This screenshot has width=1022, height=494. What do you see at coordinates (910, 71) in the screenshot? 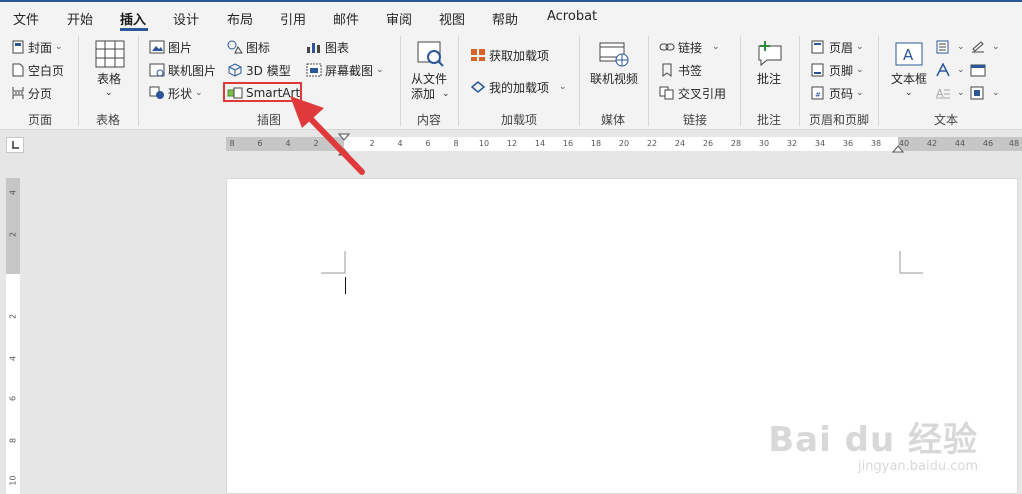
I see `text-box-button: A 文本框 ⌄` at bounding box center [910, 71].